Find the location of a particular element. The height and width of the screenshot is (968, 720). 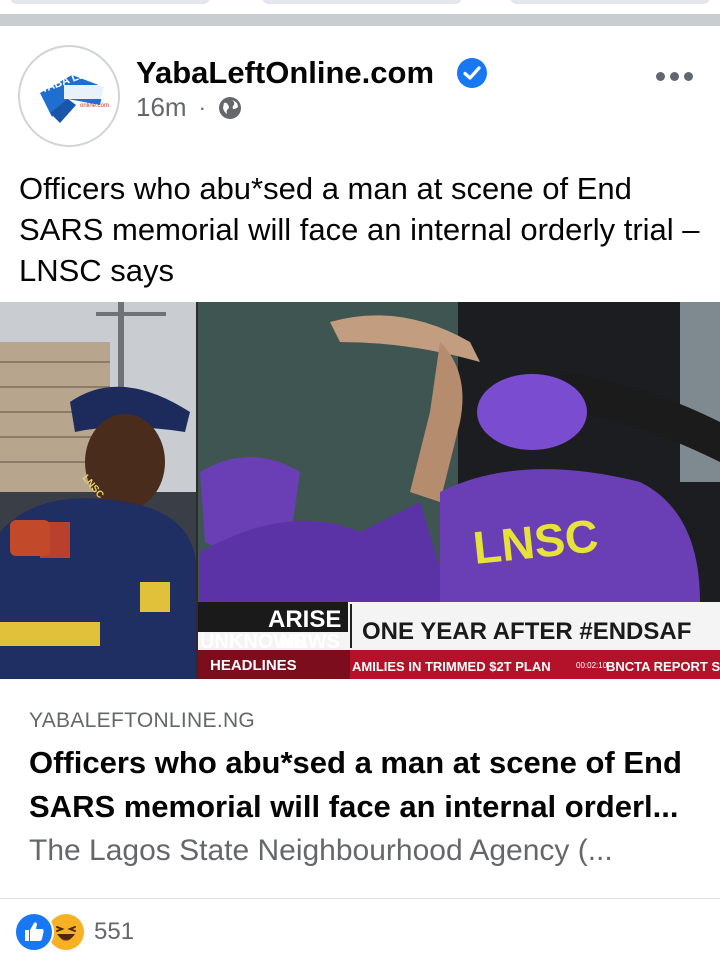

page-avatar: YABA LEFT online.com is located at coordinates (69, 96).